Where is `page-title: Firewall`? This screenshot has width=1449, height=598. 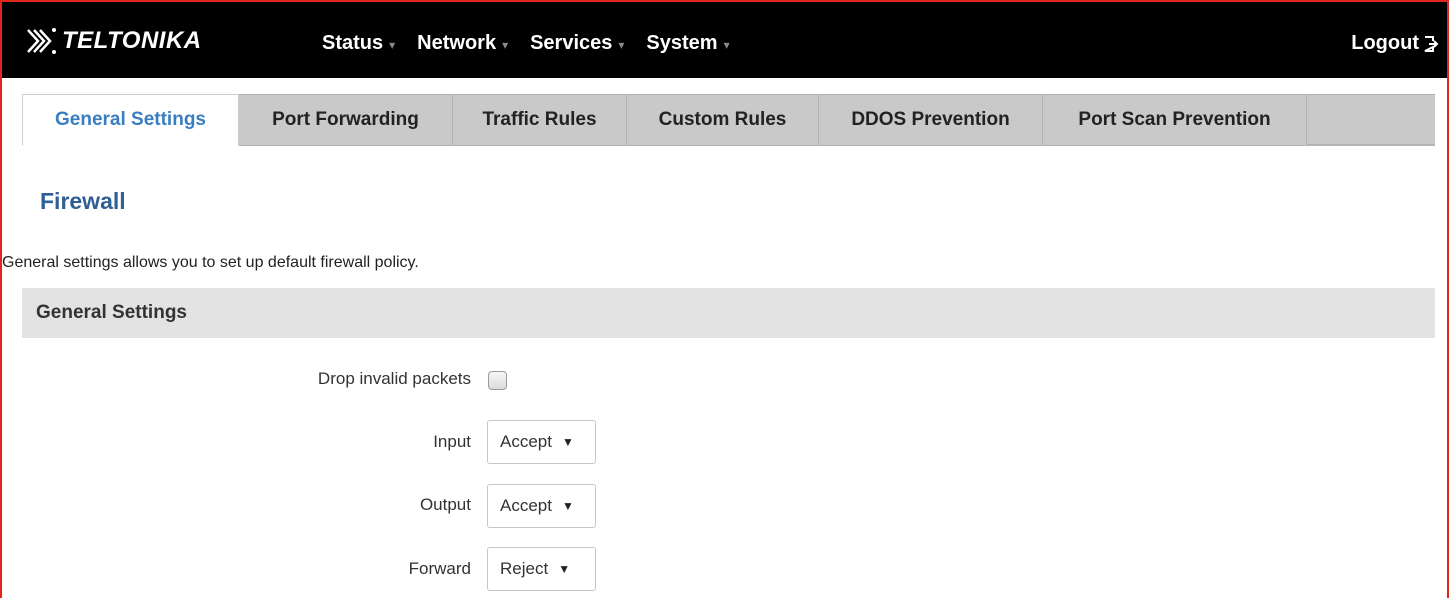 page-title: Firewall is located at coordinates (83, 201).